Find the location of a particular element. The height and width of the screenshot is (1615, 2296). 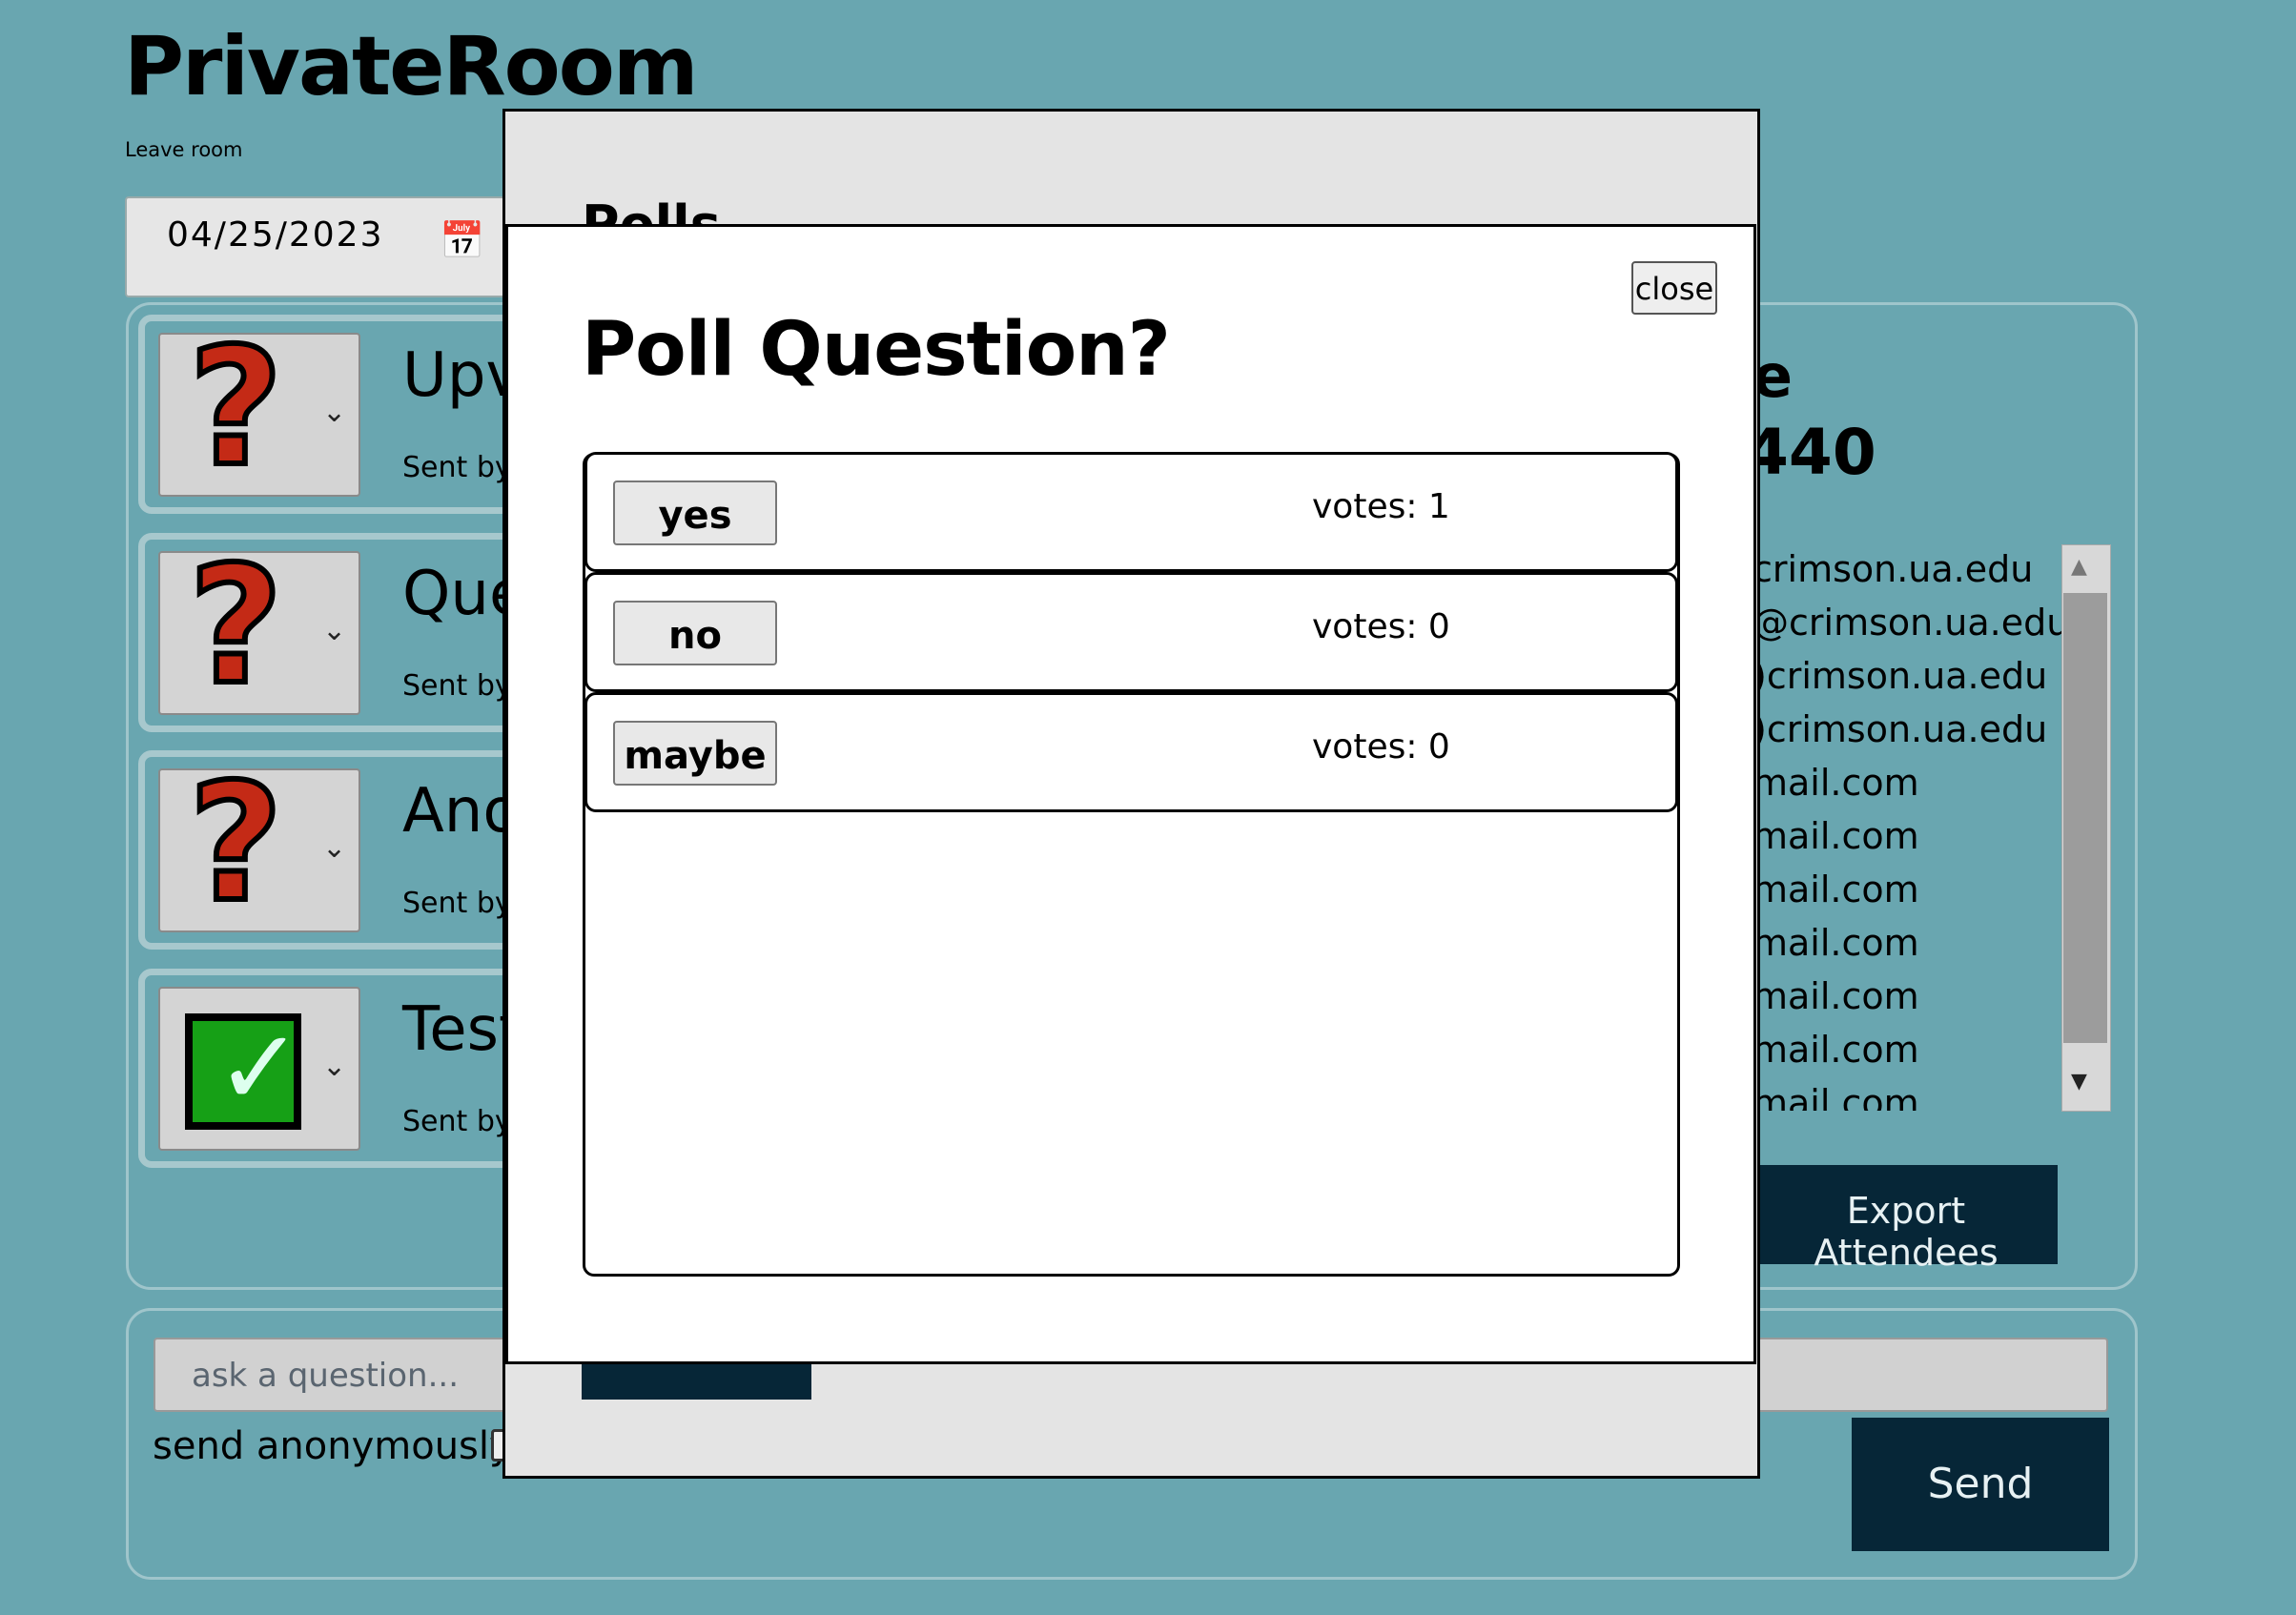

checkmark-icon: ✓ is located at coordinates (244, 1071).